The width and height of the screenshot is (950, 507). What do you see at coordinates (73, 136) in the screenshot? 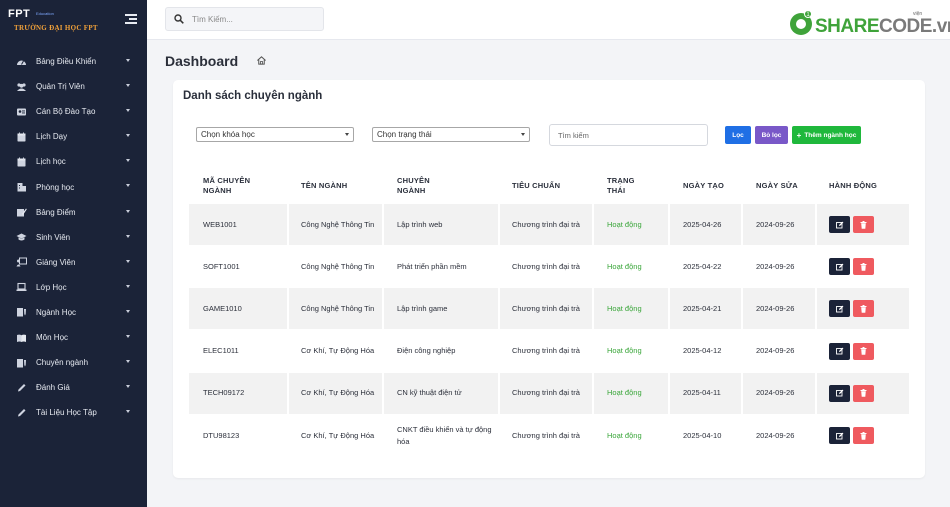
I see `sidebar-item-lich-day: Lịch Dạy` at bounding box center [73, 136].